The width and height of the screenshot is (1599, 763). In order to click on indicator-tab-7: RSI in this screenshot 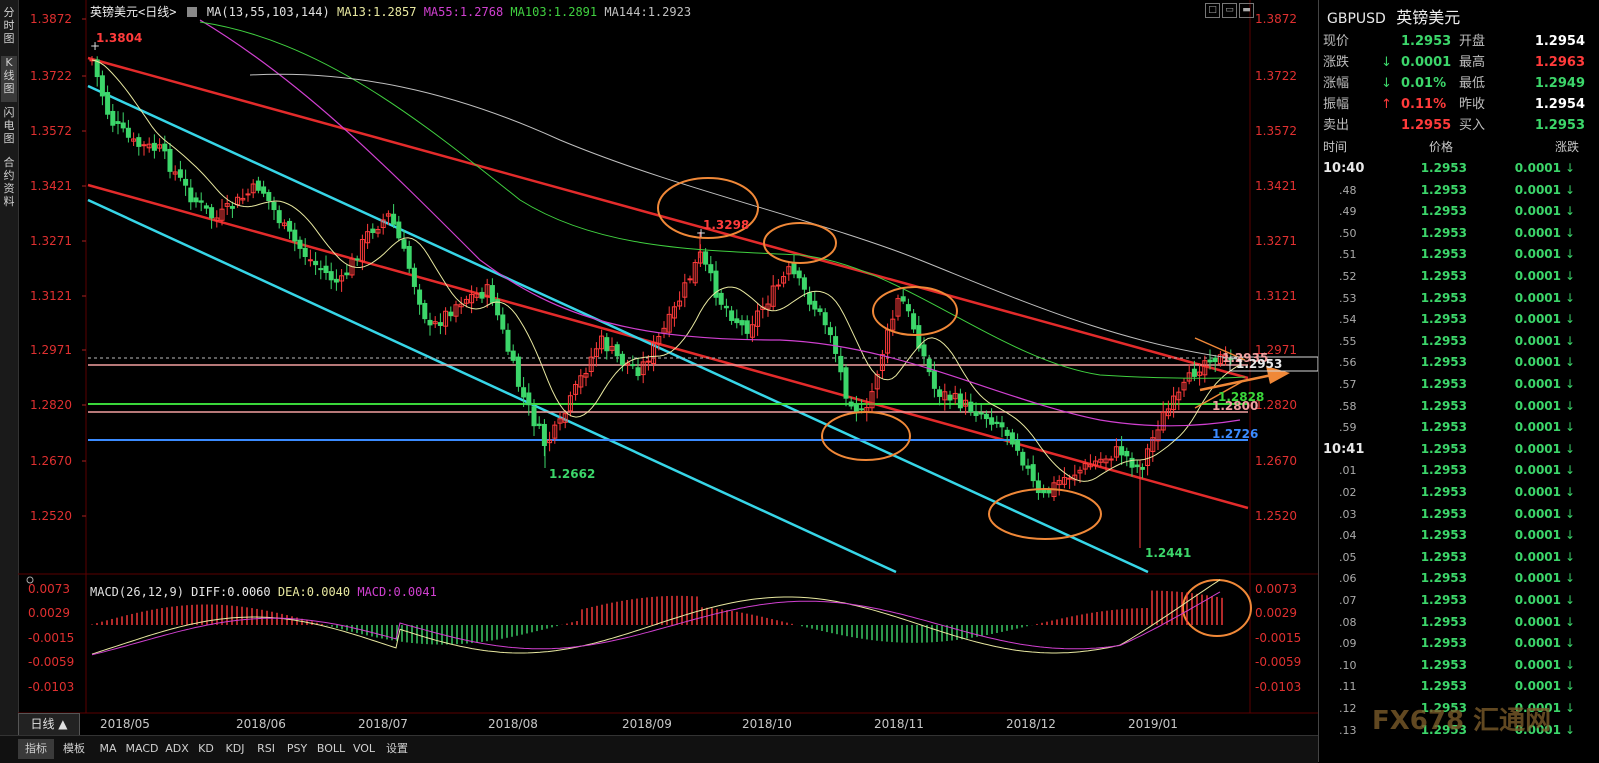, I will do `click(266, 749)`.